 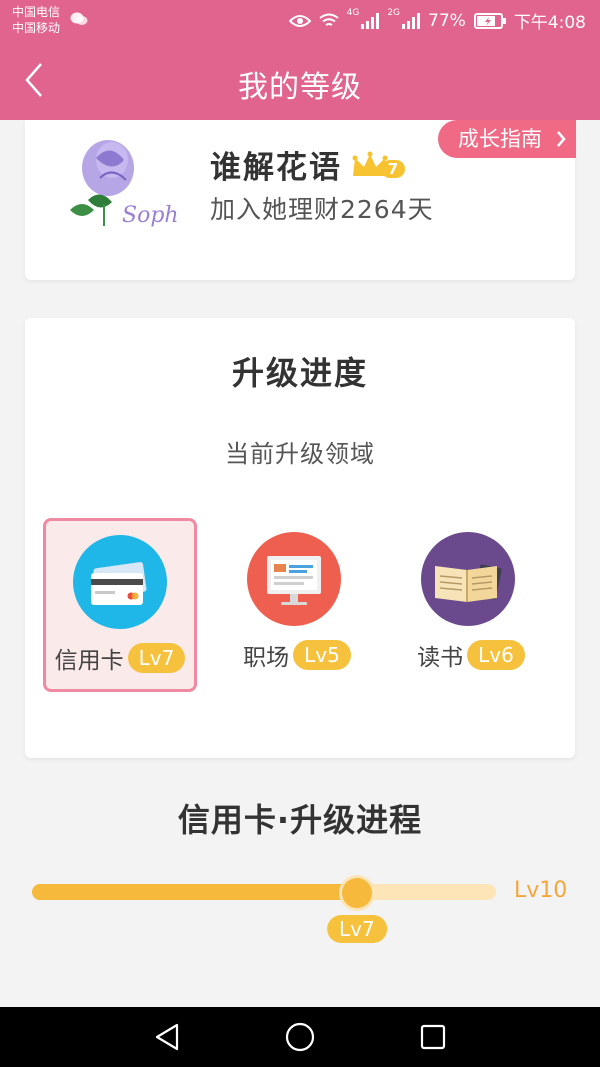 I want to click on nav-bar: 我的等级, so click(x=300, y=80).